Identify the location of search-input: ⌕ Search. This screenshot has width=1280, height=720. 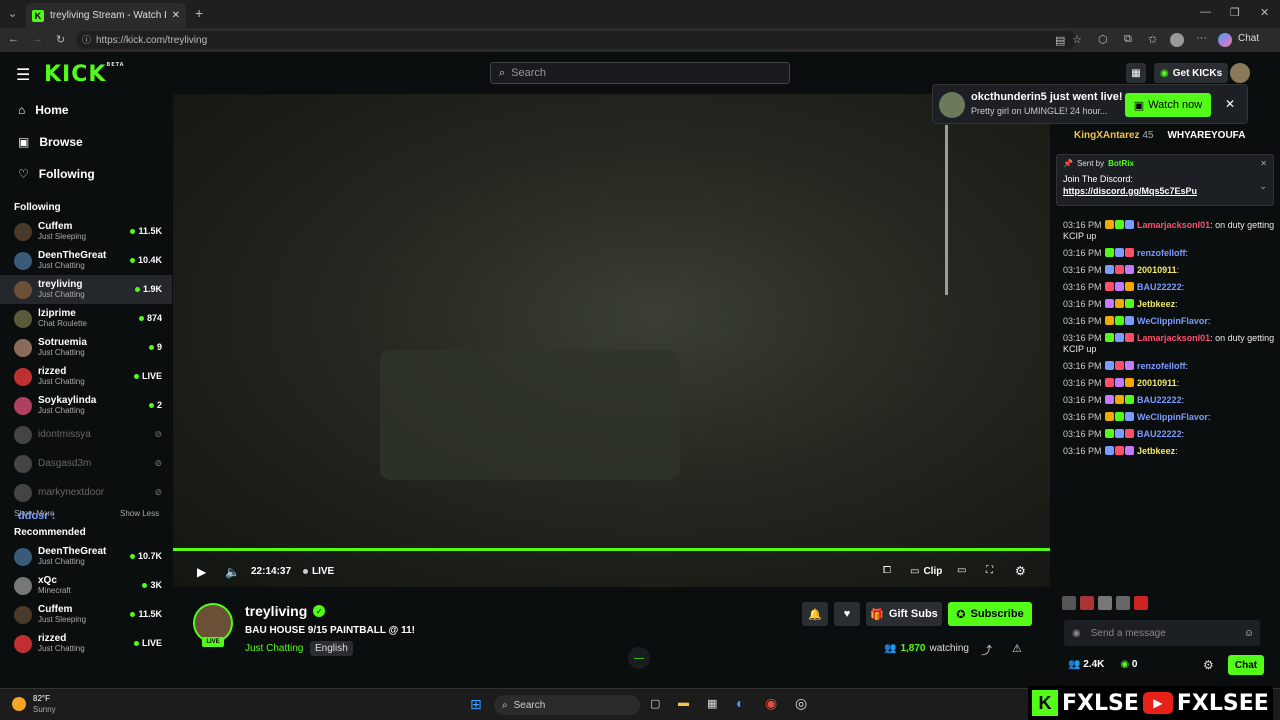
(640, 73).